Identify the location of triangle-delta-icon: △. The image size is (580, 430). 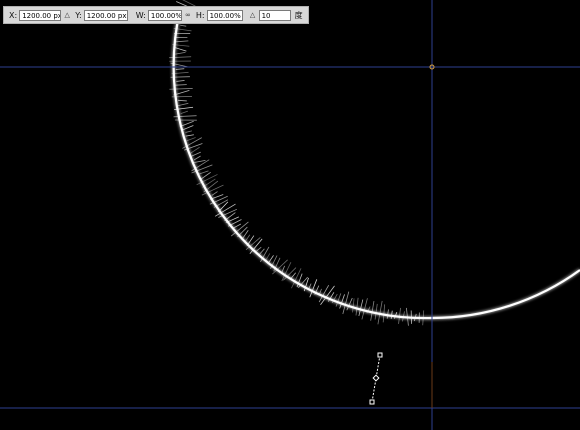
(67, 15).